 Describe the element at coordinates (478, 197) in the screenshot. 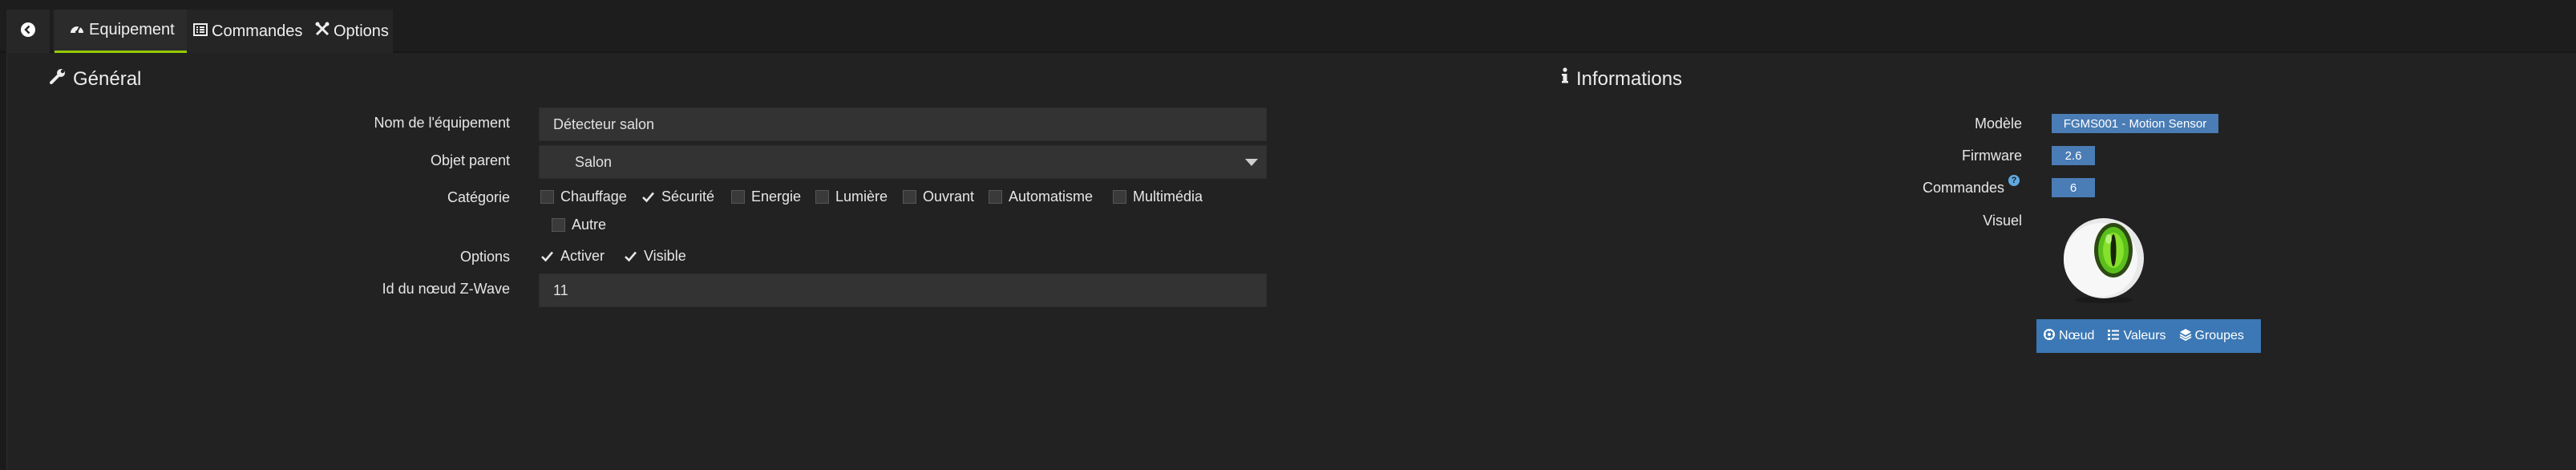

I see `category-label: Catégorie` at that location.